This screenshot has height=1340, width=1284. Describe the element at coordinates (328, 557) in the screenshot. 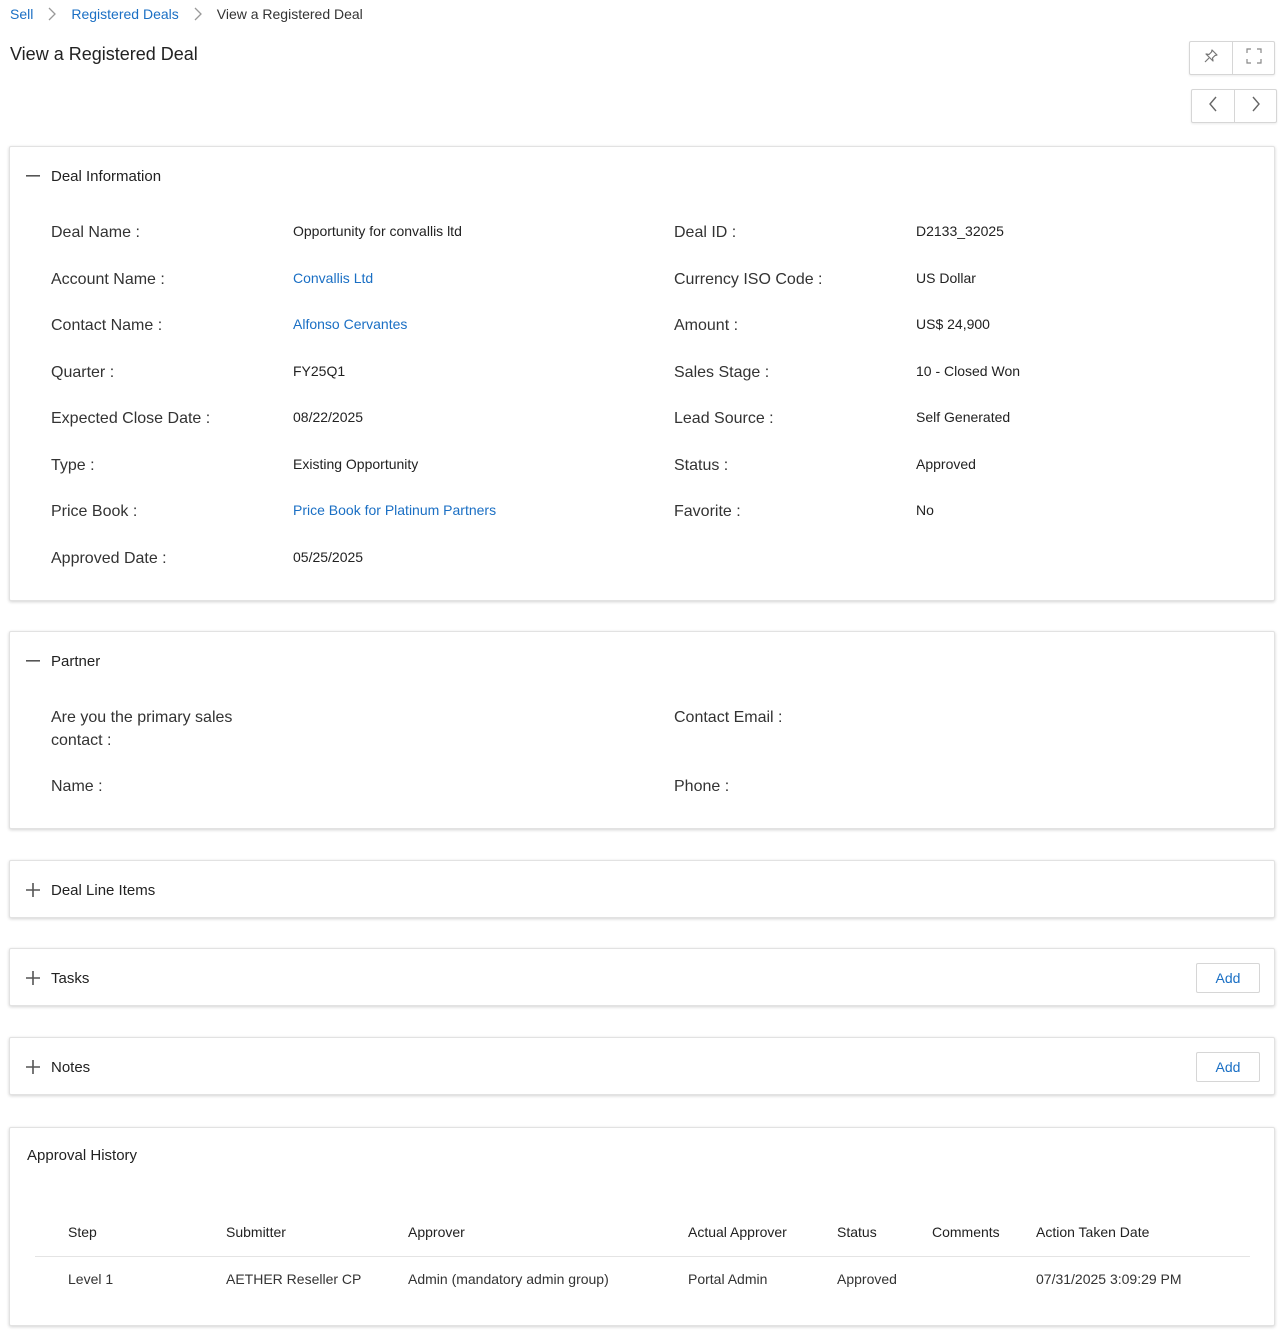

I see `approved-date-value: 05/25/2025` at that location.